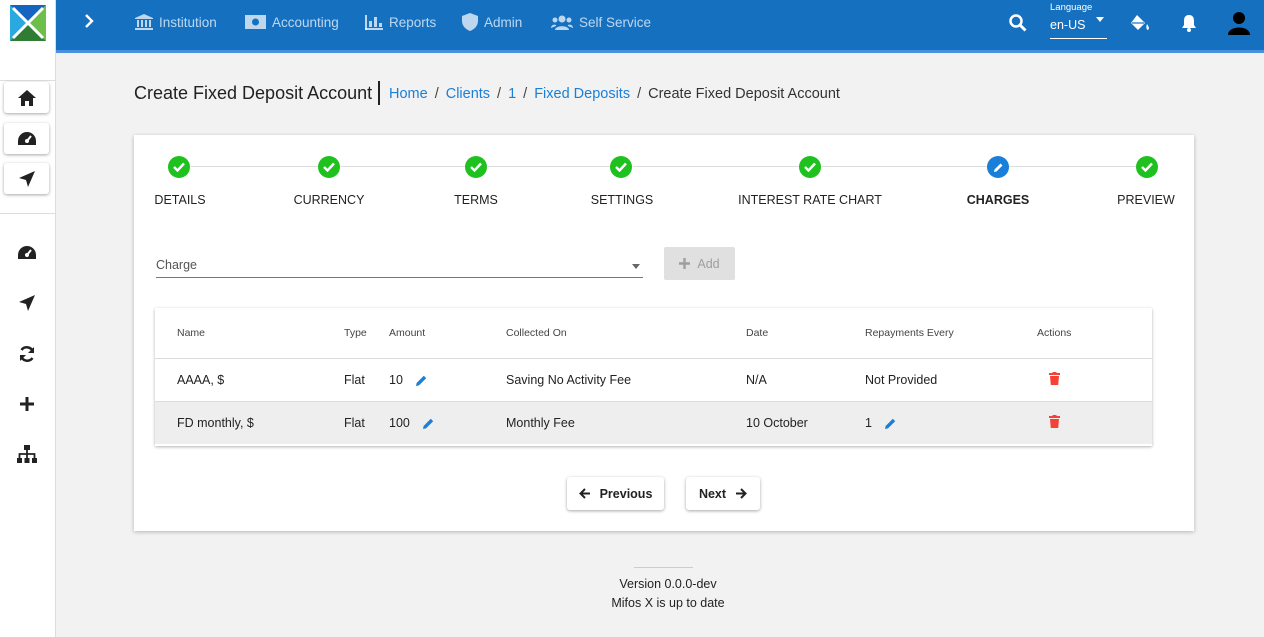  I want to click on home-button, so click(26, 97).